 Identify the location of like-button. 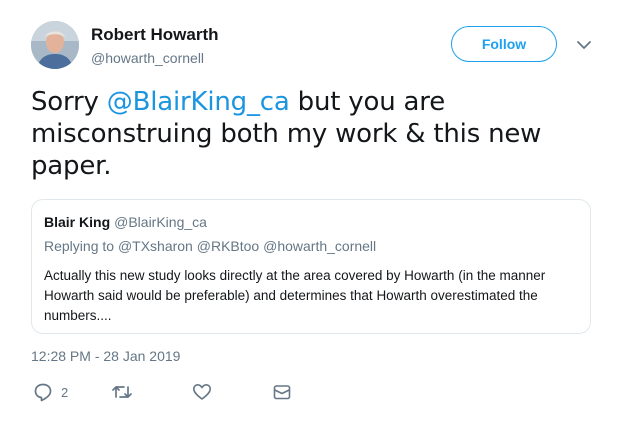
(202, 392).